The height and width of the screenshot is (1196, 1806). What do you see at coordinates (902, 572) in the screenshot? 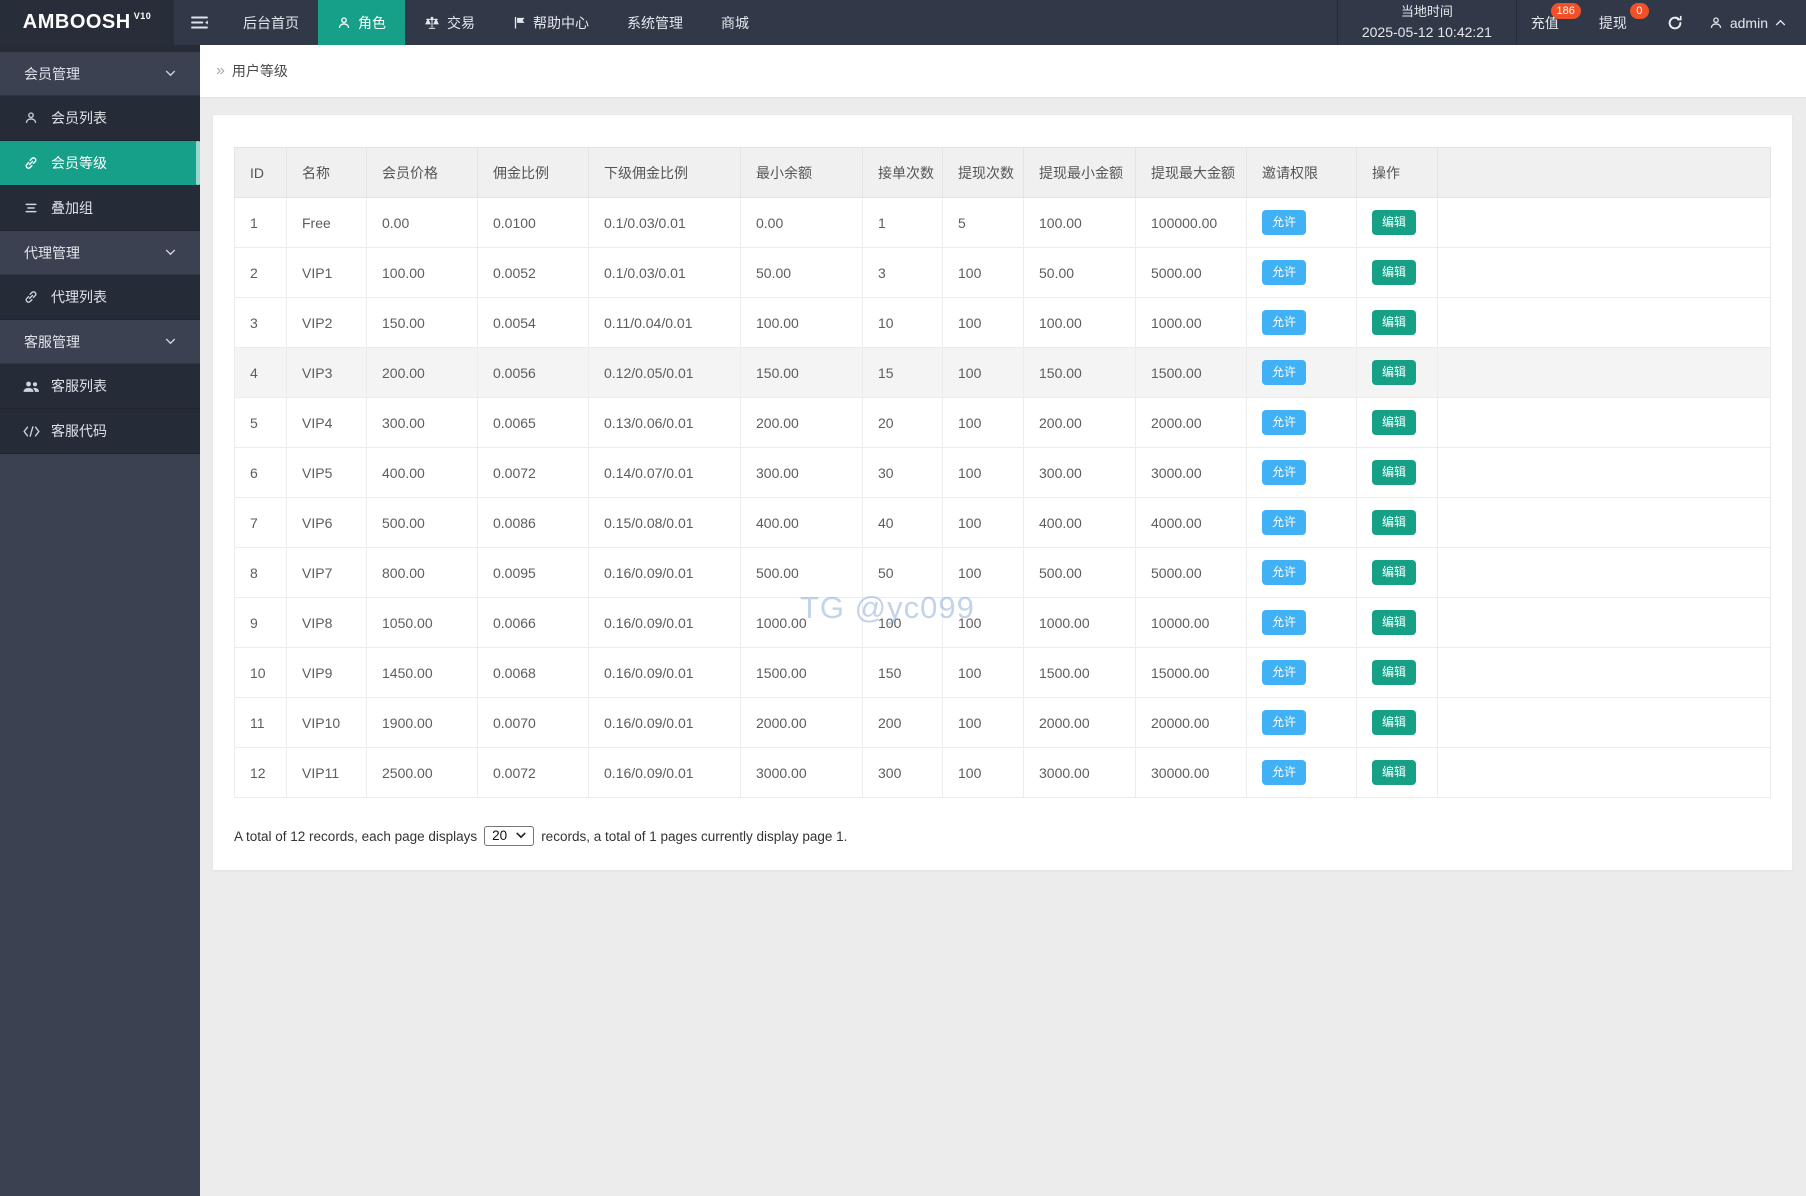
I see `table-cell: 50` at bounding box center [902, 572].